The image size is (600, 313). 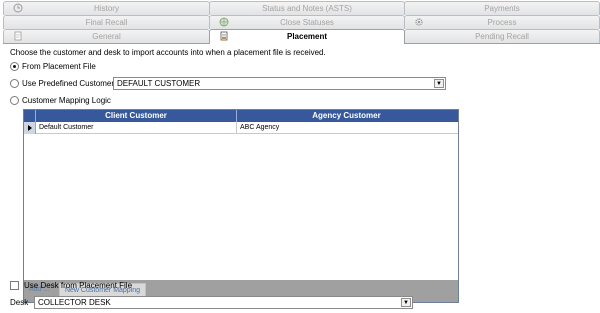 I want to click on tab-status-notes: Status and Notes (ASTS), so click(x=307, y=8).